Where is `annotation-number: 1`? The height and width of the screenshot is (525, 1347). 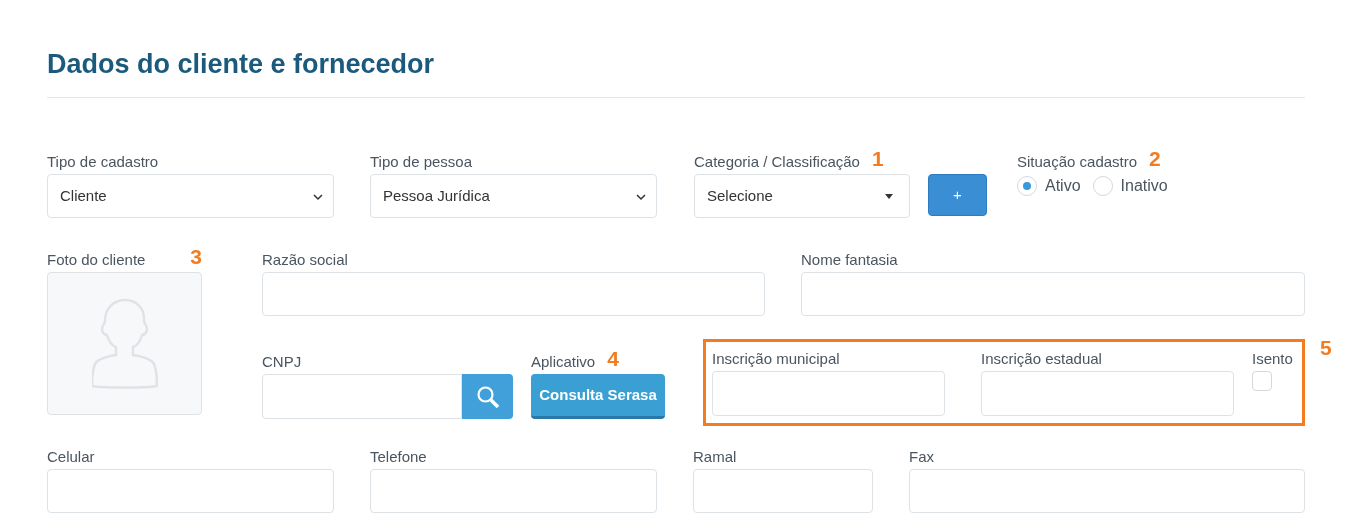 annotation-number: 1 is located at coordinates (877, 158).